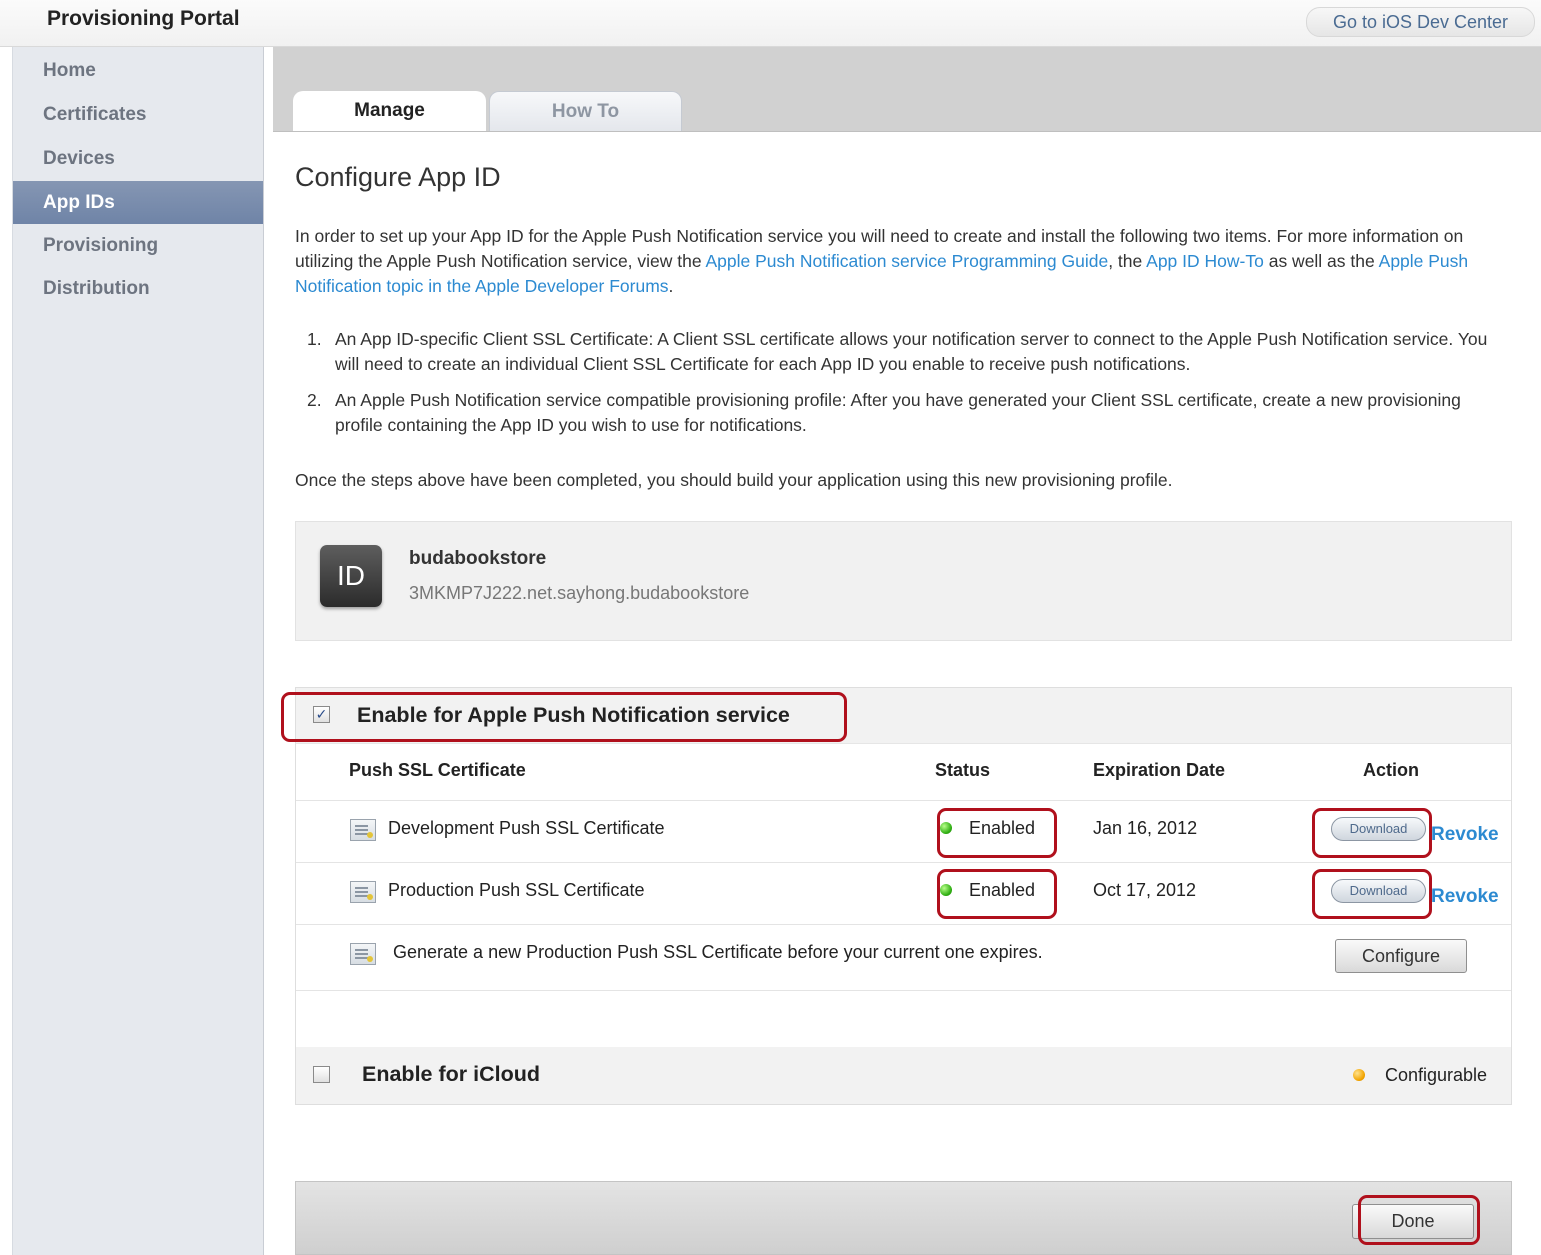  I want to click on column-header-expiration: Expiration Date, so click(1159, 770).